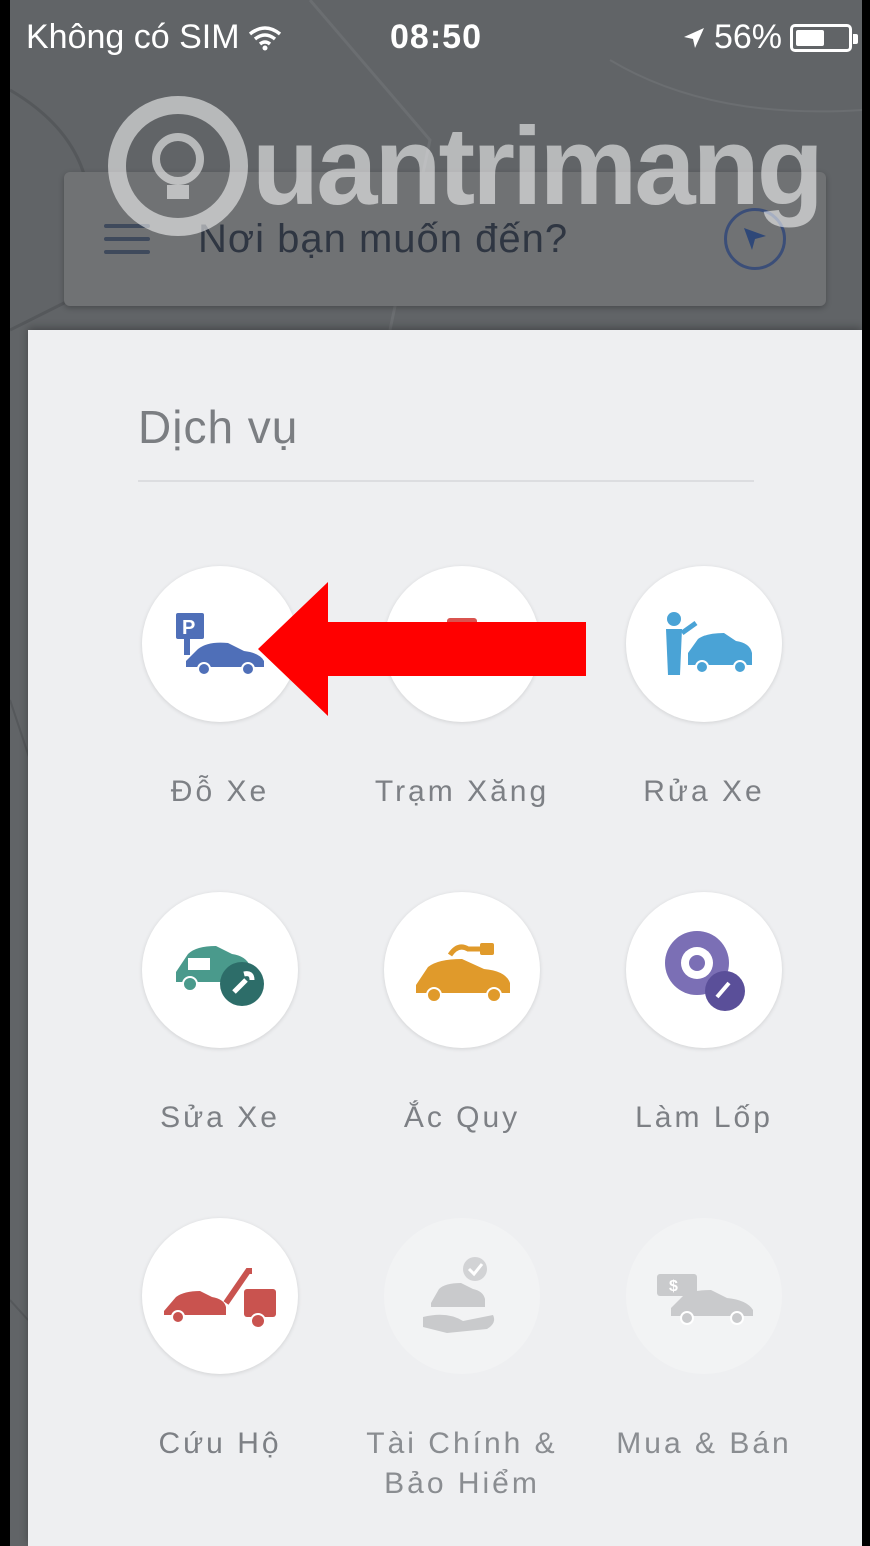  I want to click on service-battery: Ắc Quy, so click(462, 1015).